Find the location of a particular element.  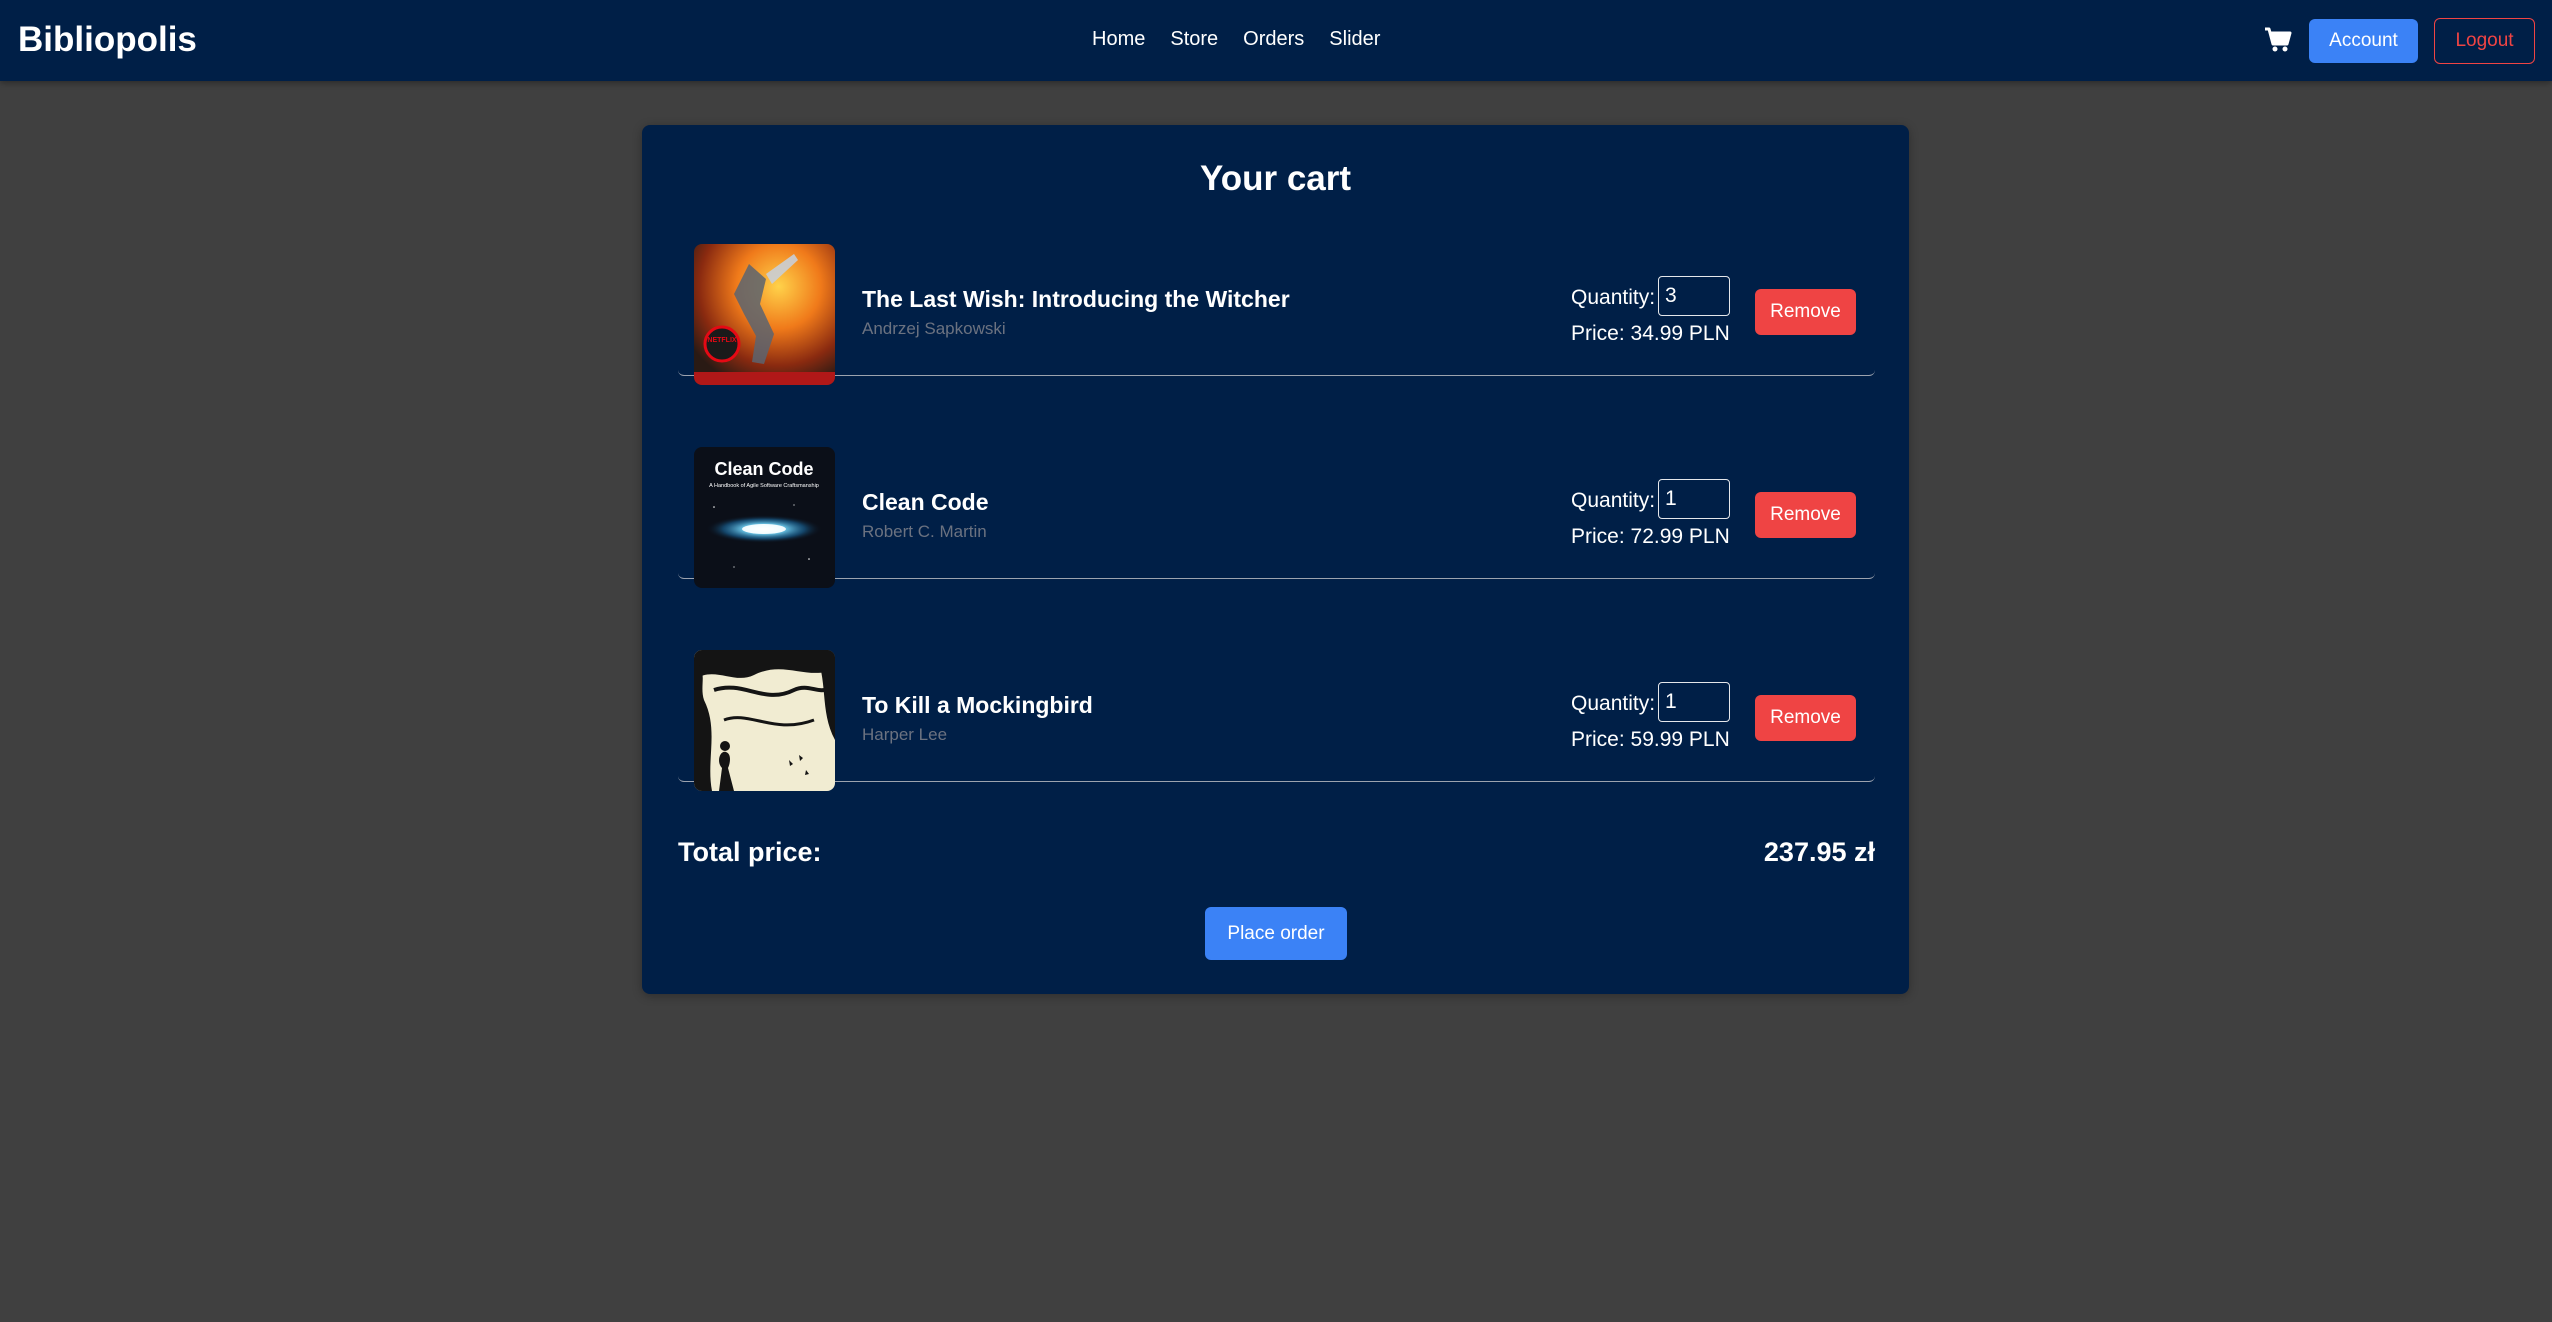

nav-link-slider: Slider is located at coordinates (1354, 39).